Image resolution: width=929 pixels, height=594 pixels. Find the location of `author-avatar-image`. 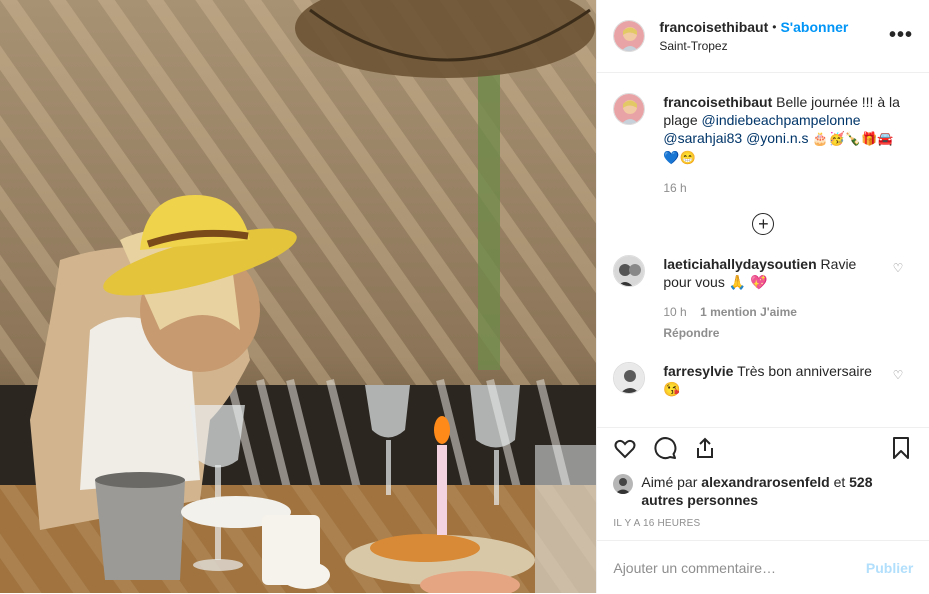

author-avatar-image is located at coordinates (629, 36).